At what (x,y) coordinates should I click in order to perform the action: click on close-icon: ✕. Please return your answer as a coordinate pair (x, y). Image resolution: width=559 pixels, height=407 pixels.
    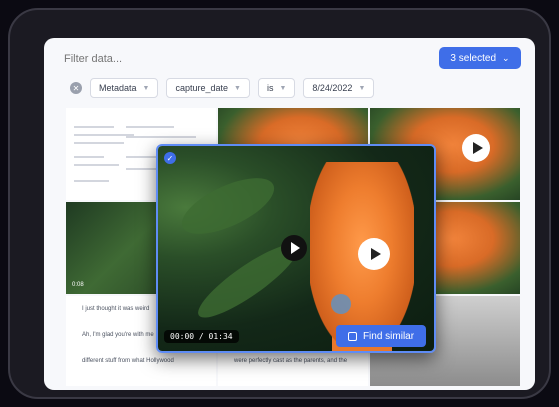
    Looking at the image, I should click on (76, 88).